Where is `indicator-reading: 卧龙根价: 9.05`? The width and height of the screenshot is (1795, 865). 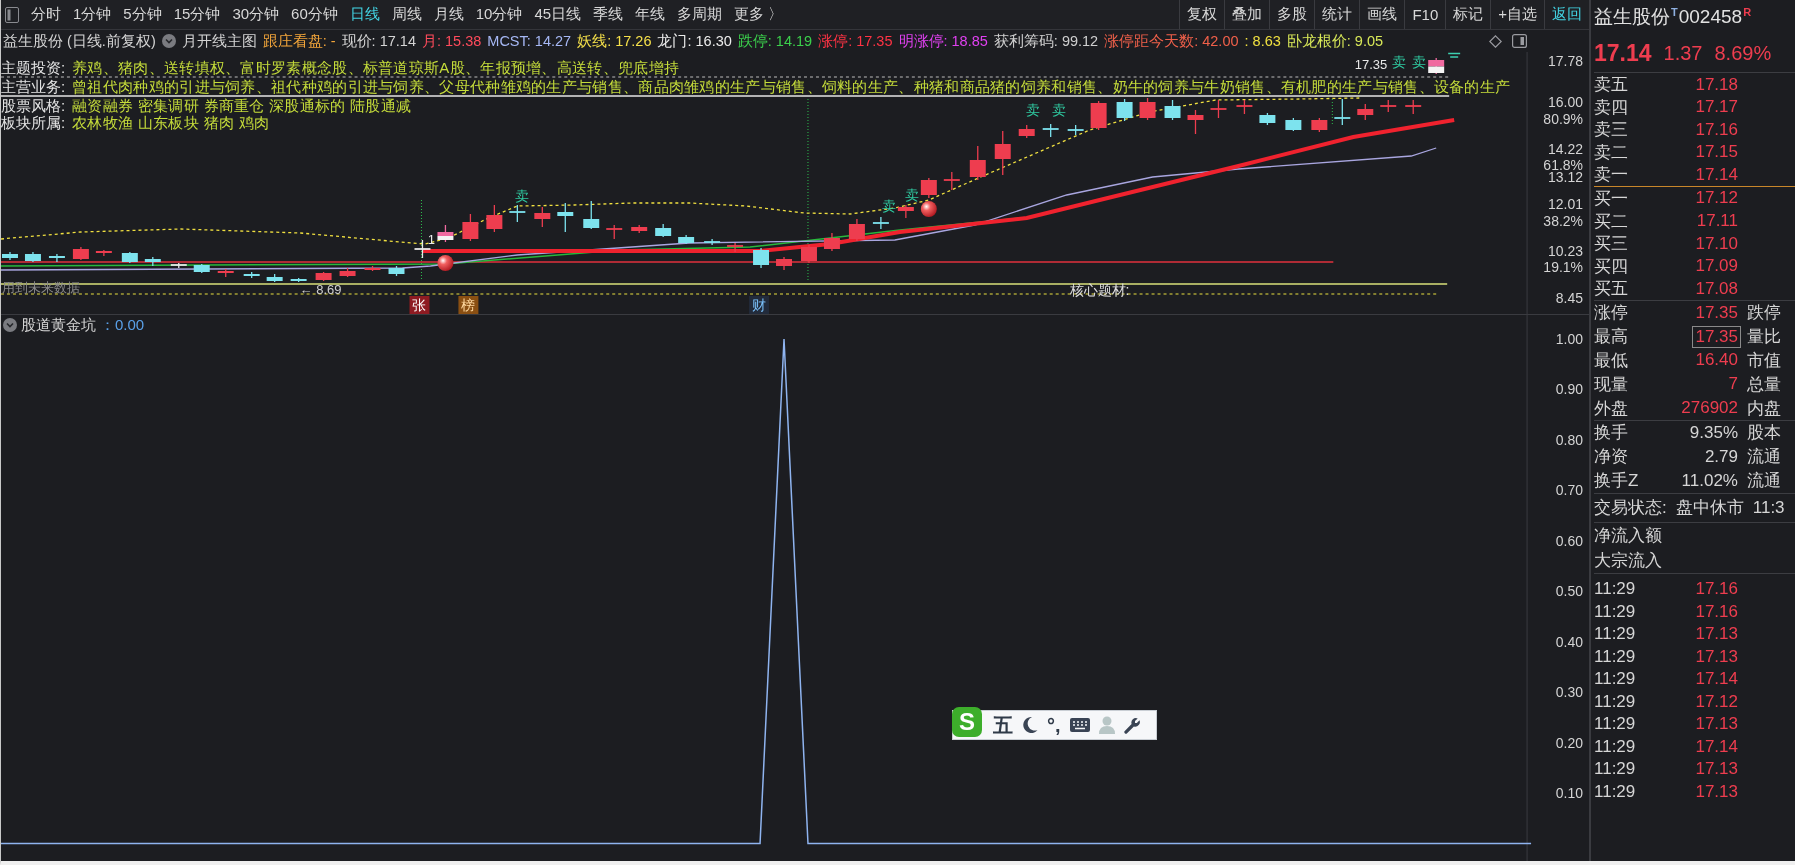 indicator-reading: 卧龙根价: 9.05 is located at coordinates (1335, 41).